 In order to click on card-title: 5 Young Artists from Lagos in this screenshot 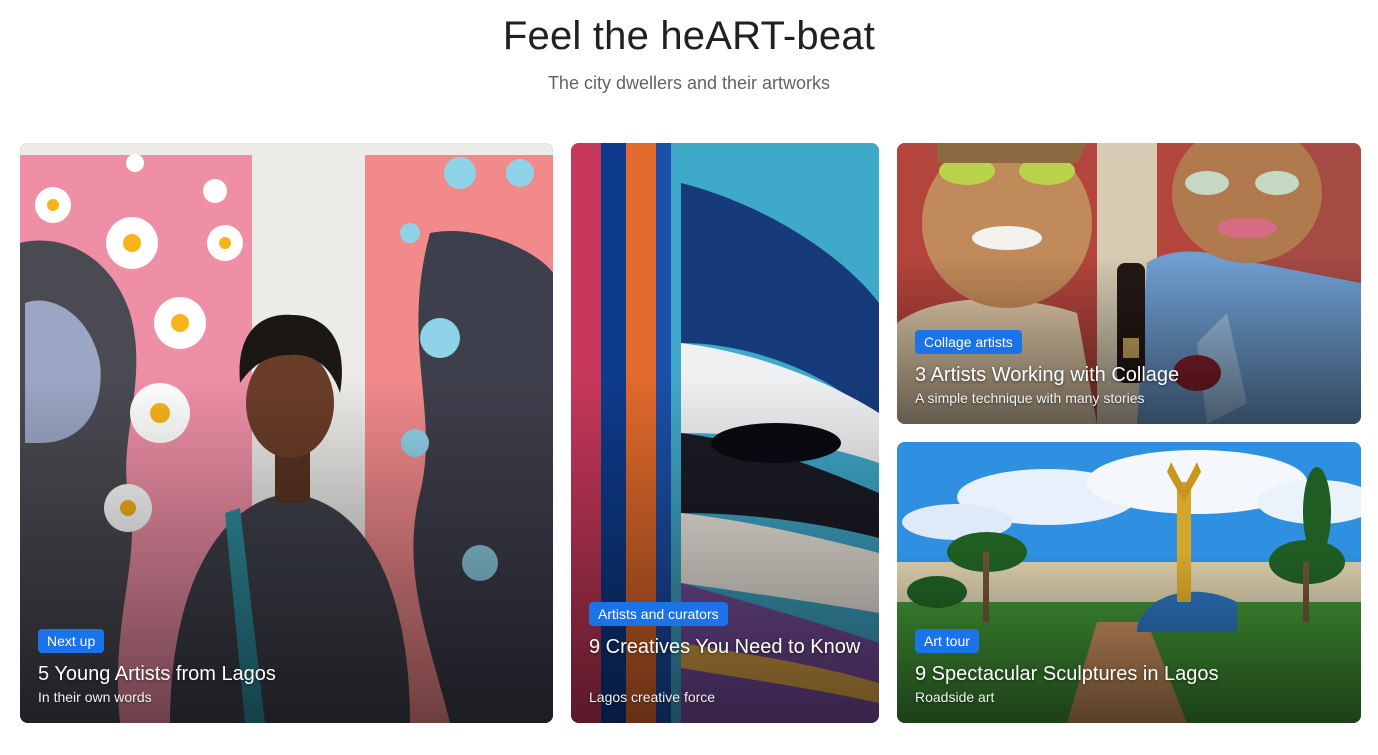, I will do `click(157, 674)`.